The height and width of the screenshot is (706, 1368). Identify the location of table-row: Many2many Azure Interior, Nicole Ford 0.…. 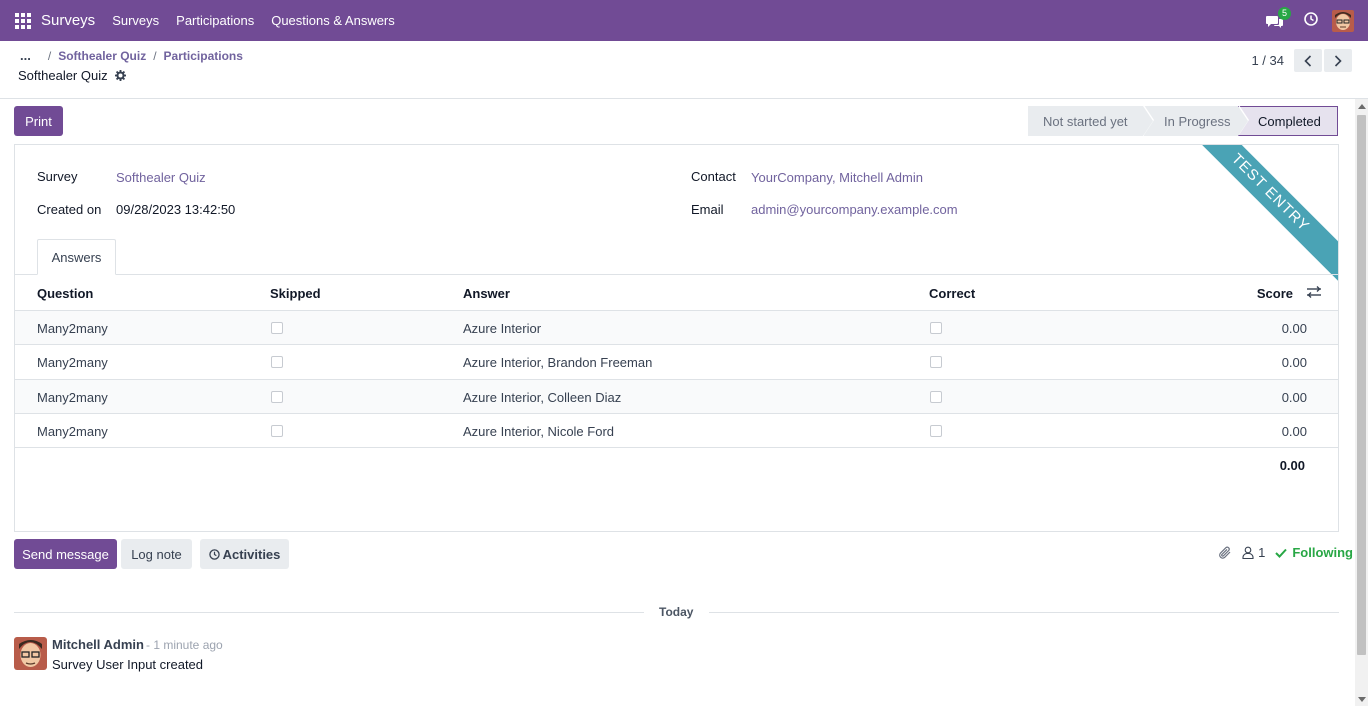
(676, 430).